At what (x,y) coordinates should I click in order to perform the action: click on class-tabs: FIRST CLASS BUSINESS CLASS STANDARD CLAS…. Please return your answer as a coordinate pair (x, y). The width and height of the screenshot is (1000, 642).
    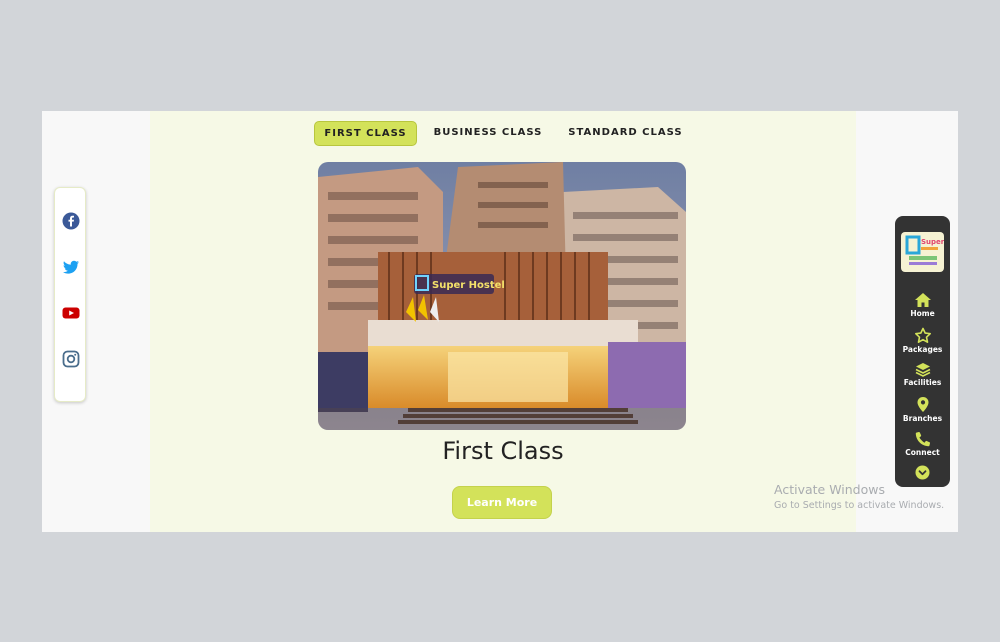
    Looking at the image, I should click on (503, 133).